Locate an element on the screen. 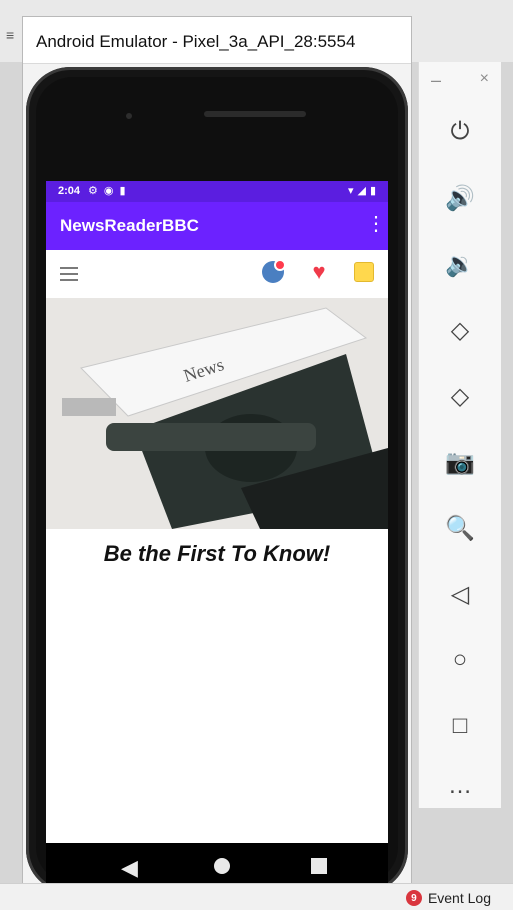 This screenshot has width=513, height=910. battery-icon: ▮ is located at coordinates (372, 191).